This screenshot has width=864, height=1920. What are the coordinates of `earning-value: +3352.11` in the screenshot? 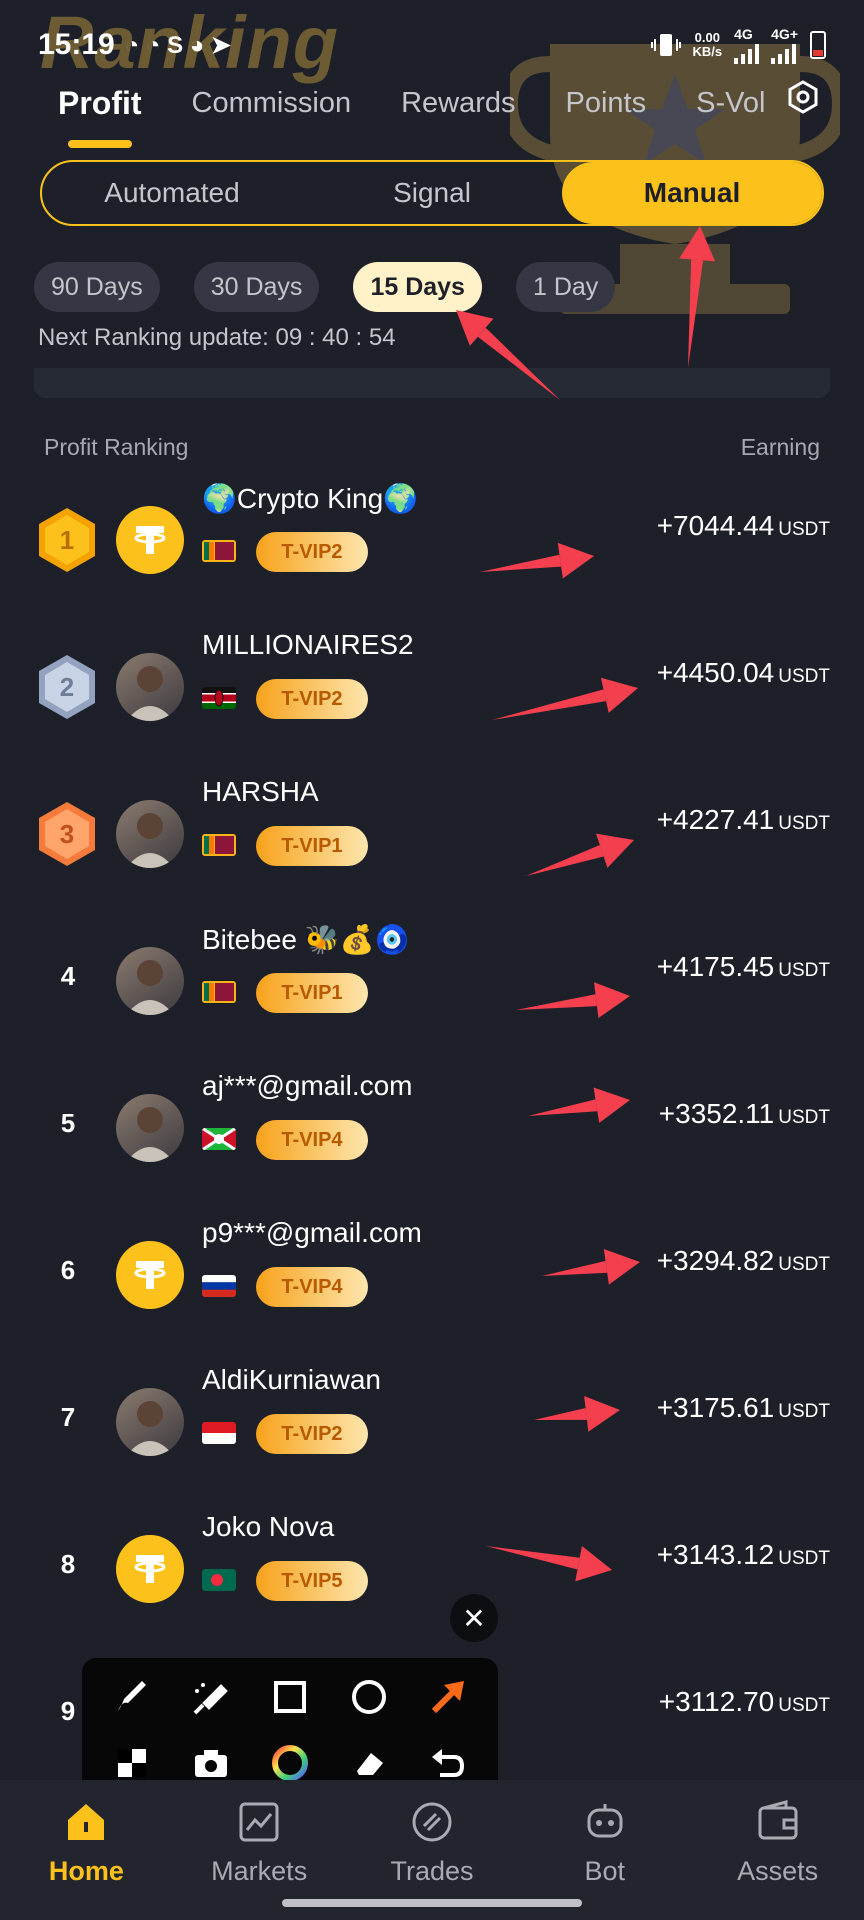 It's located at (716, 1113).